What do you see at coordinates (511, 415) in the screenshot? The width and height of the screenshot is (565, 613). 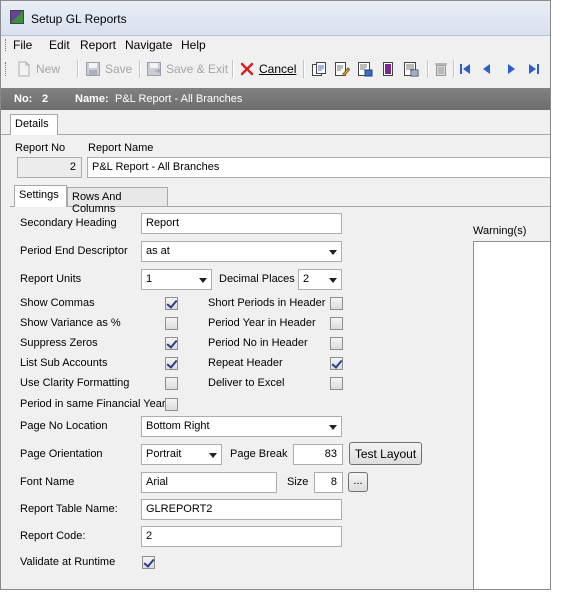 I see `warnings-list` at bounding box center [511, 415].